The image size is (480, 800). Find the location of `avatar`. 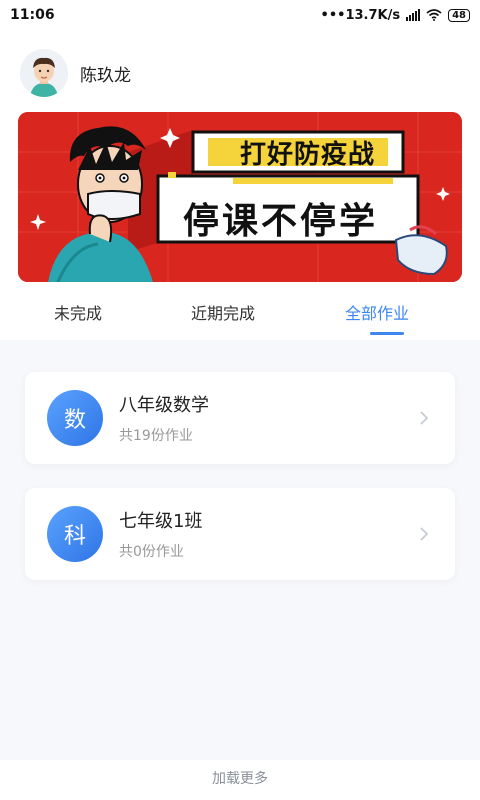

avatar is located at coordinates (44, 73).